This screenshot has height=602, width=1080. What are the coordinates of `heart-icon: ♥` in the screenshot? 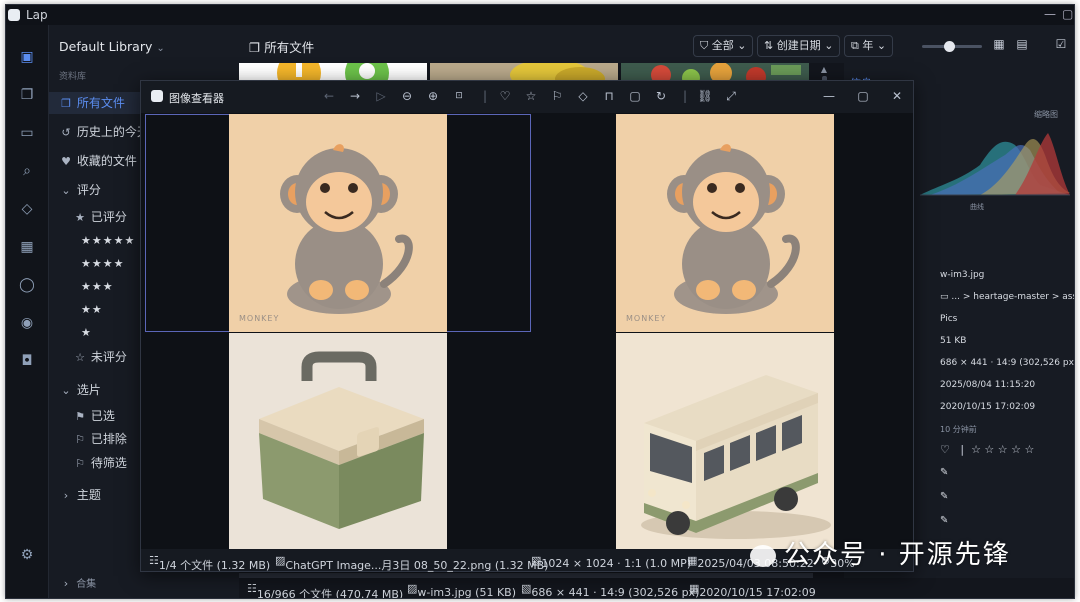 It's located at (66, 161).